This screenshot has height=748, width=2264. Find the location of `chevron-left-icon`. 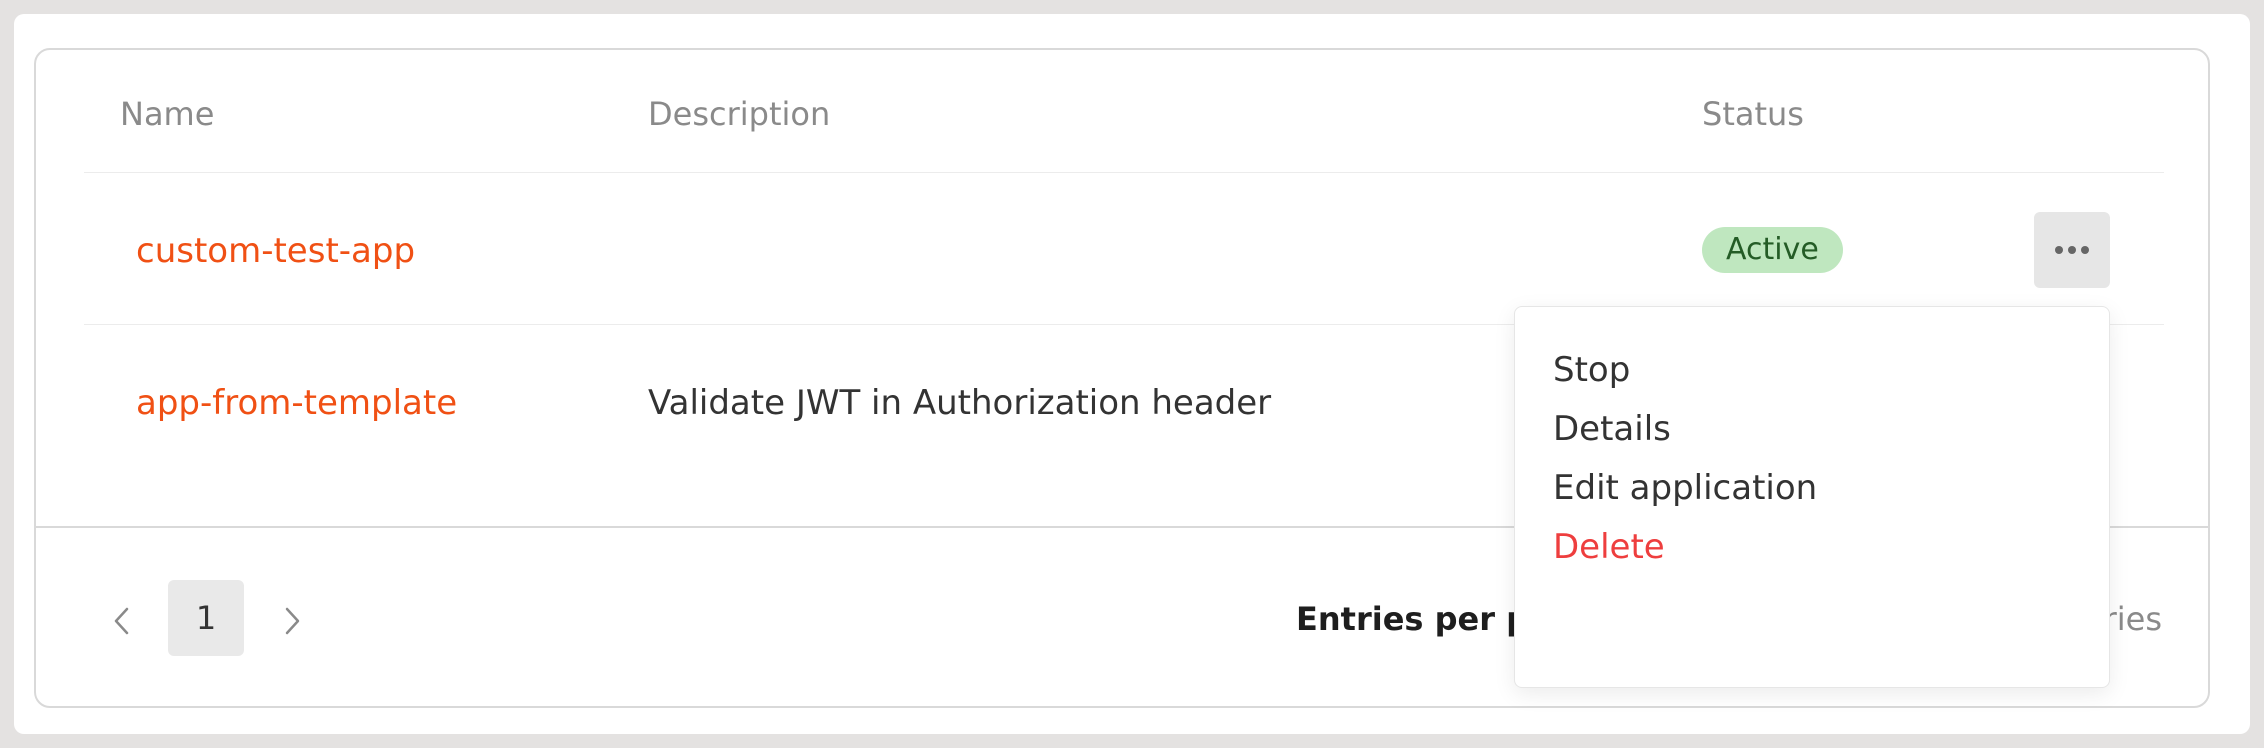

chevron-left-icon is located at coordinates (121, 621).